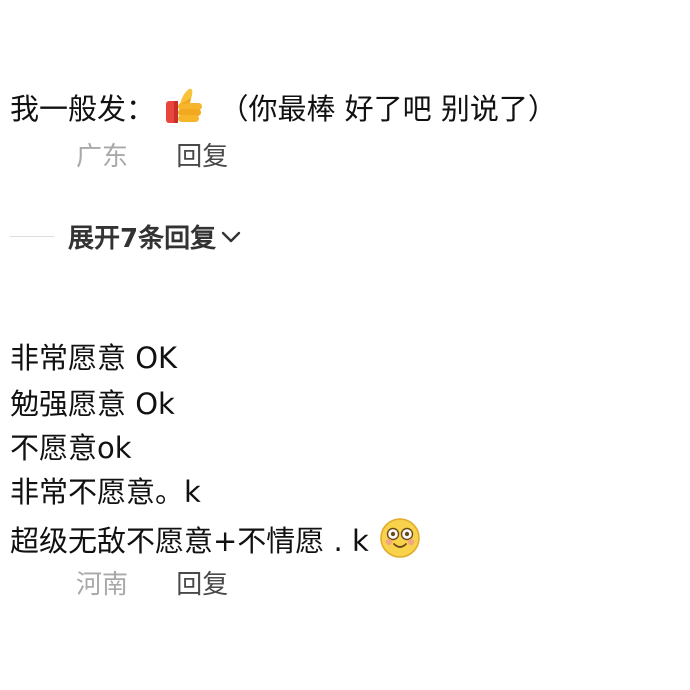 The width and height of the screenshot is (690, 690). I want to click on comment-1-meta: 广东 回复, so click(152, 157).